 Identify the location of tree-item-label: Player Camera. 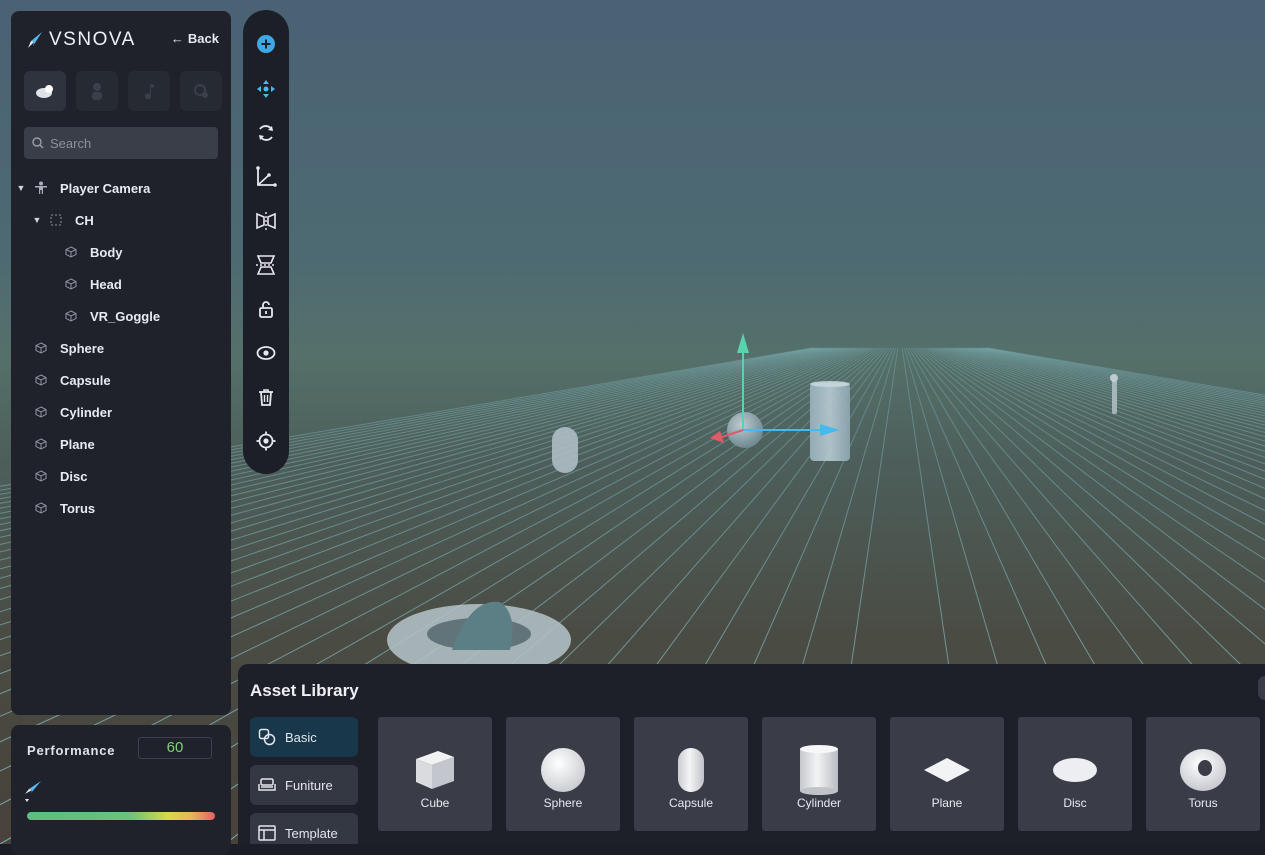
(105, 188).